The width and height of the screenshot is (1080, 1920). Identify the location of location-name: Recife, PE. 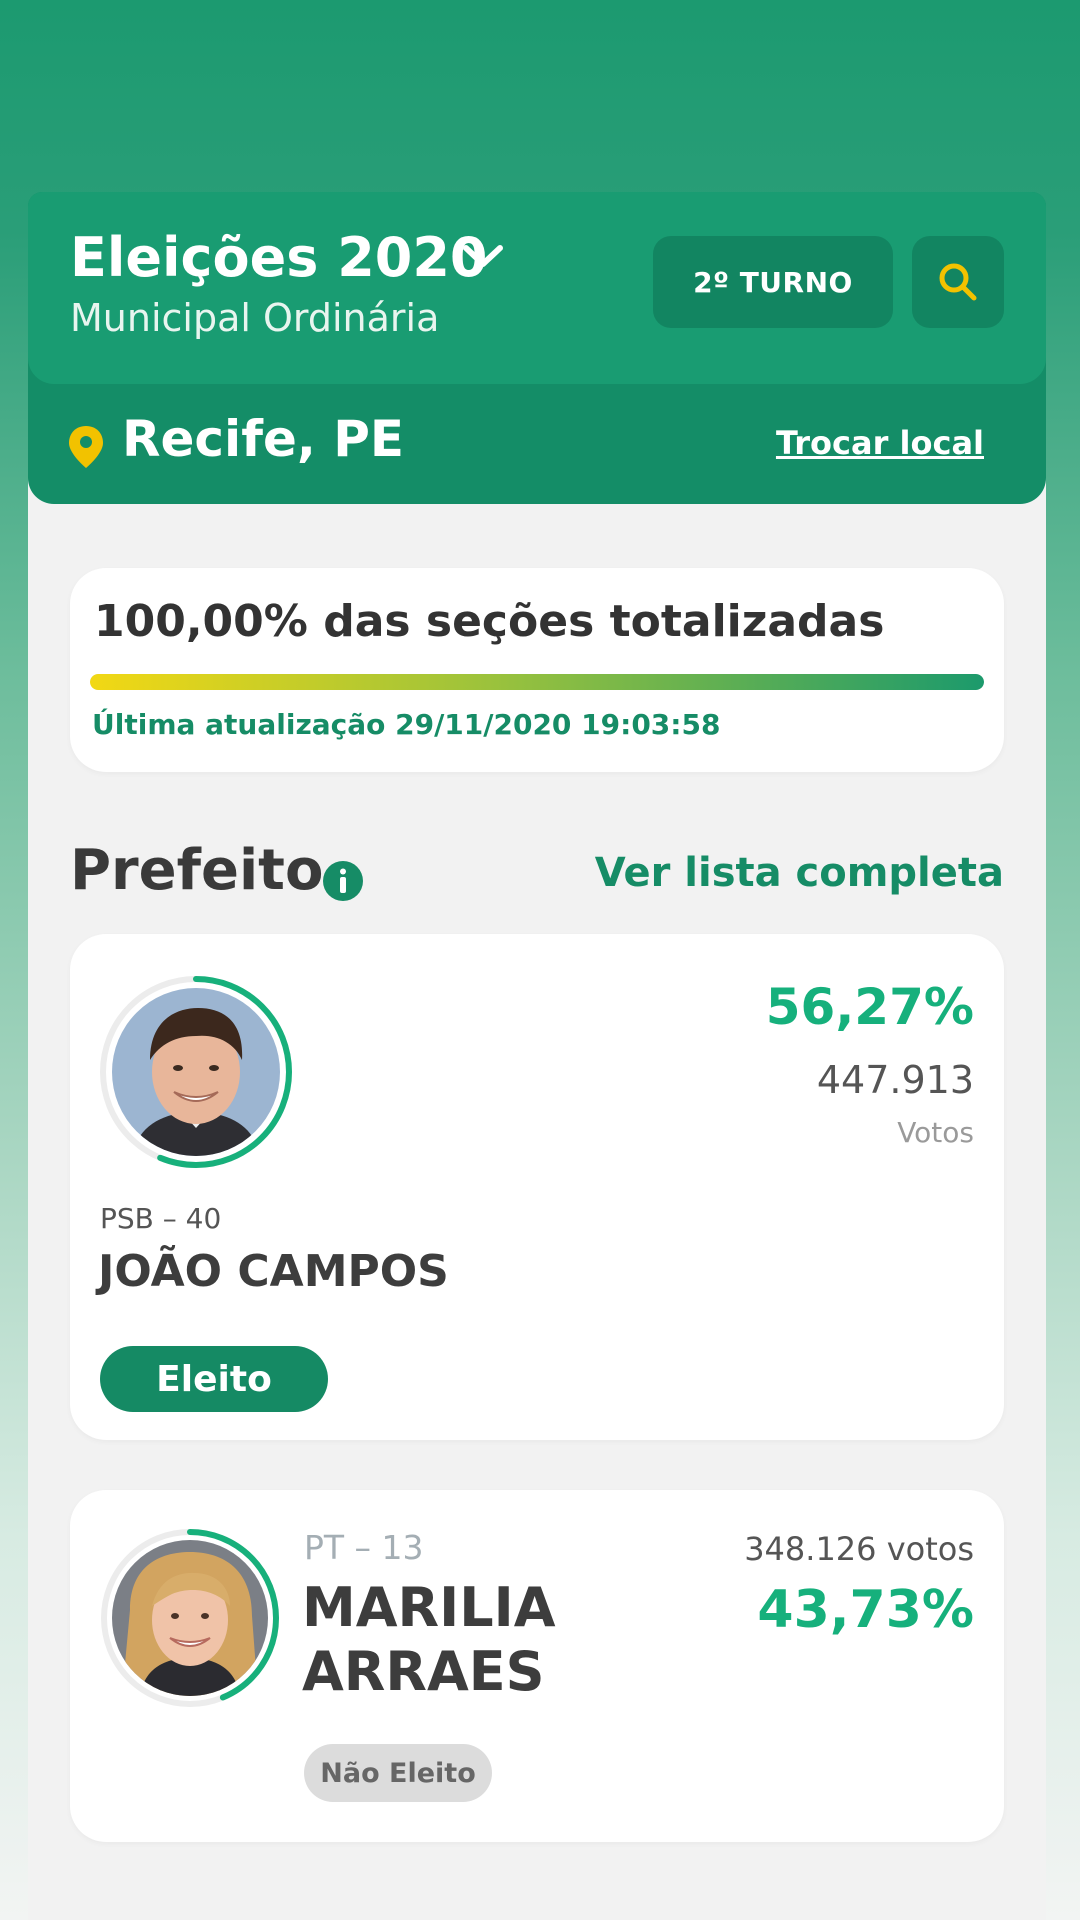
(263, 439).